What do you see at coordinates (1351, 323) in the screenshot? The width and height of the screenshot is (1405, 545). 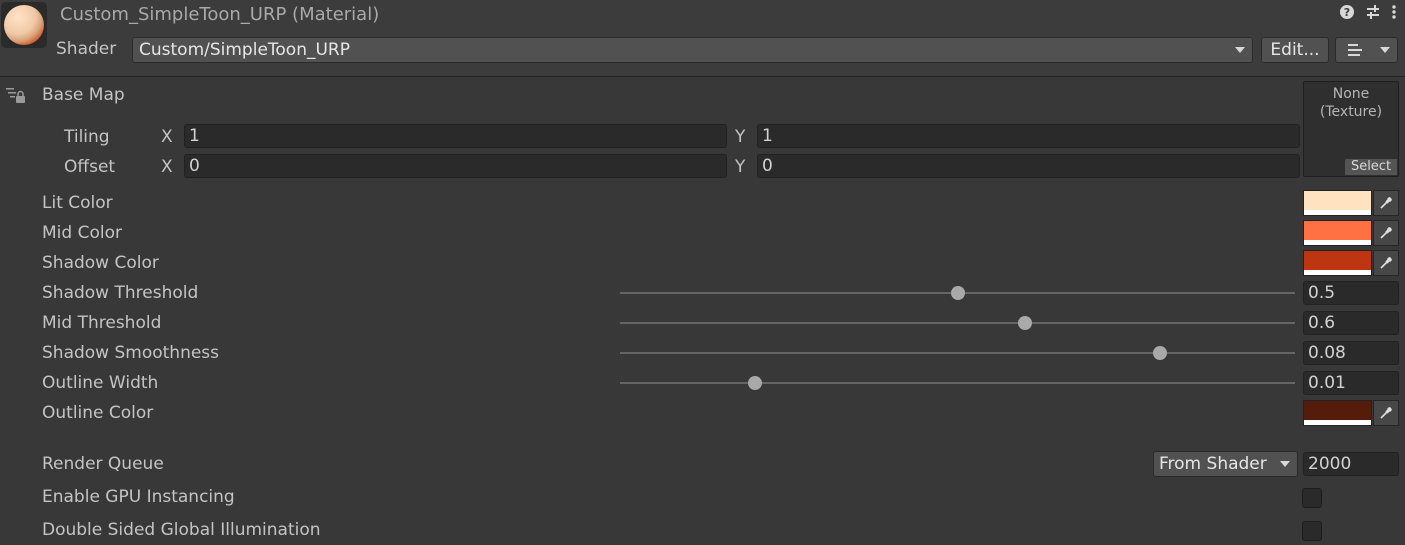 I see `mid-threshold-field: 0.6` at bounding box center [1351, 323].